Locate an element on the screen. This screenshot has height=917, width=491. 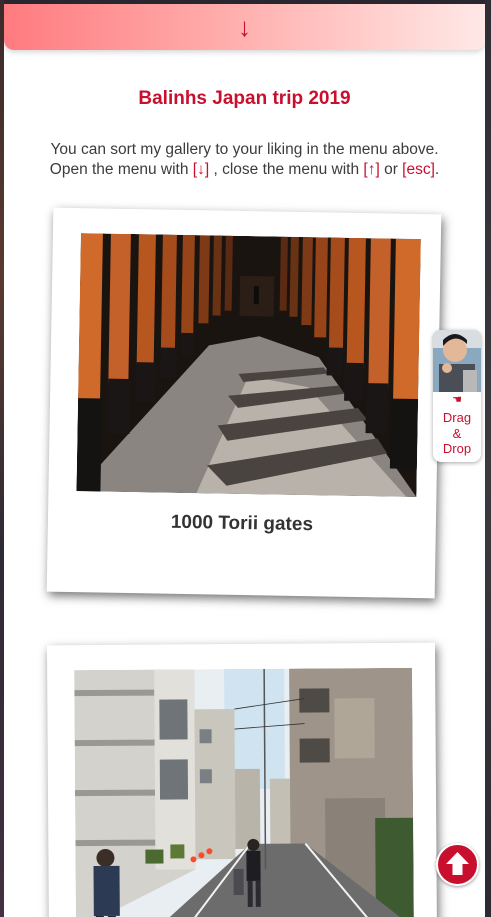
intro-close-prefix: , close the menu with is located at coordinates (286, 169).